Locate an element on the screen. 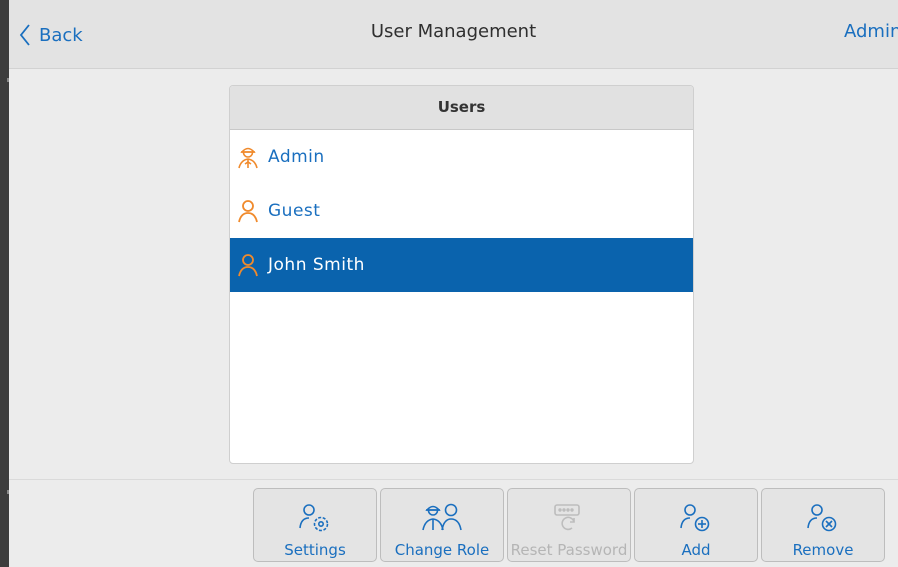  page-title: User Management is located at coordinates (453, 31).